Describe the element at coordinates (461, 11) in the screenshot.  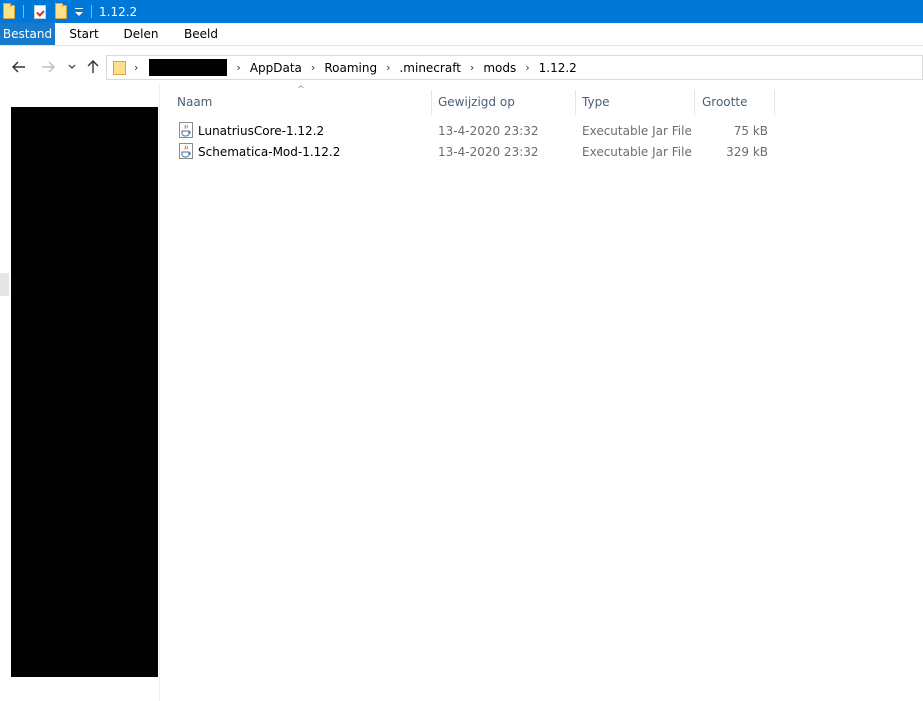
I see `title-bar: 1.12.2` at that location.